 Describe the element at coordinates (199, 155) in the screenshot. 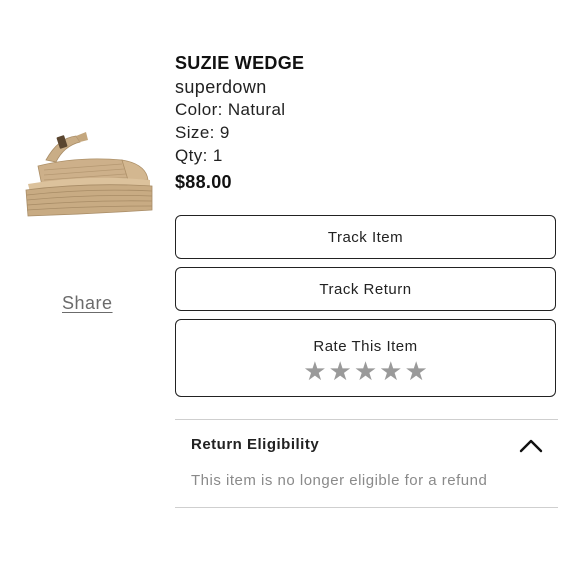

I see `product-qty: Qty: 1` at that location.